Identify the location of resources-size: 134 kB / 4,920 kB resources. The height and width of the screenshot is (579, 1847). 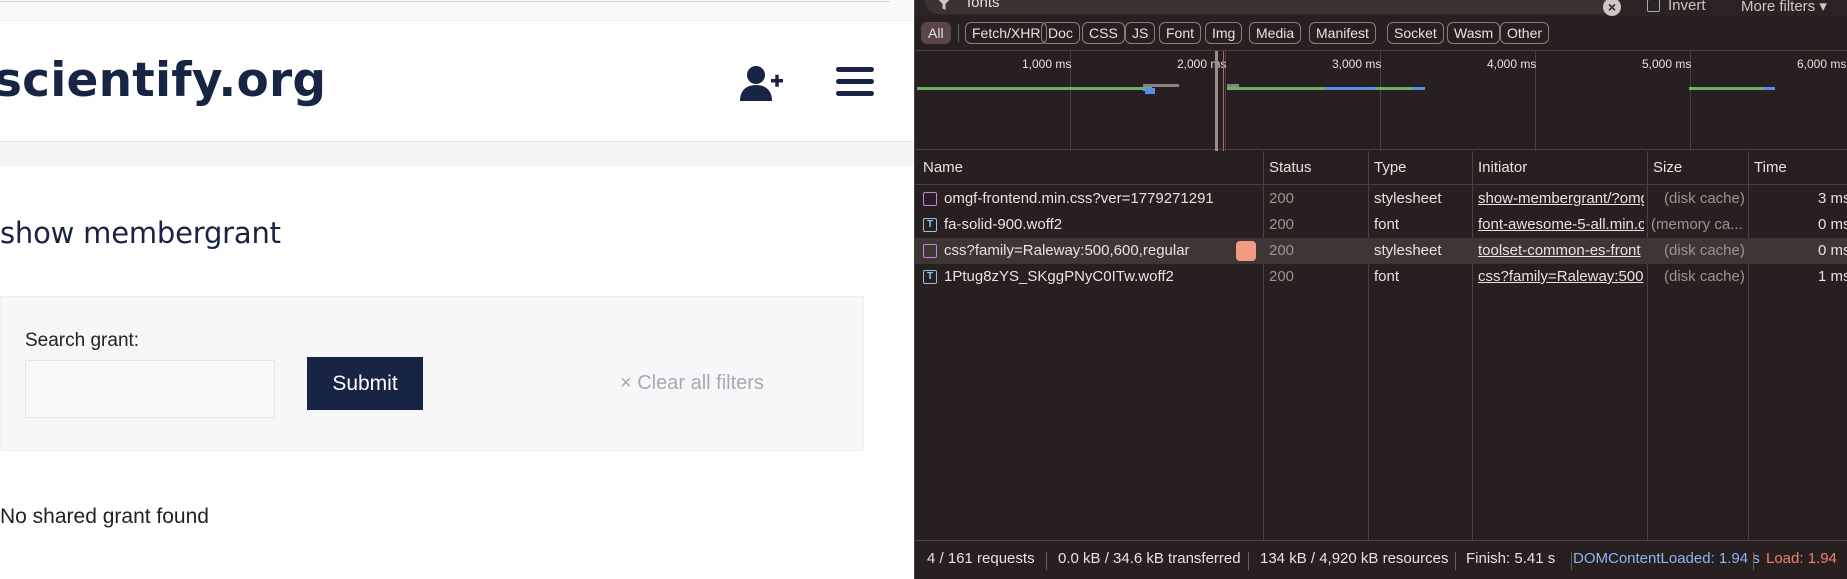
(1354, 558).